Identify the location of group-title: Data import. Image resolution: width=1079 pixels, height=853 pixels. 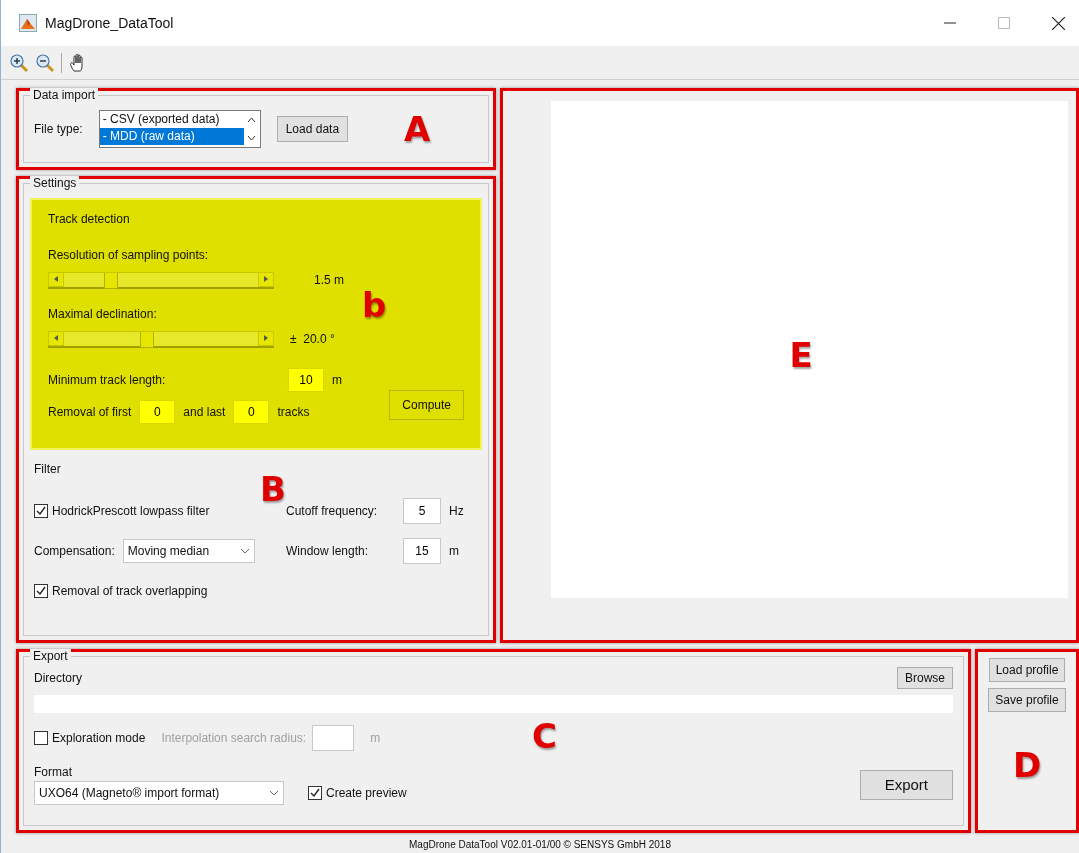
(64, 95).